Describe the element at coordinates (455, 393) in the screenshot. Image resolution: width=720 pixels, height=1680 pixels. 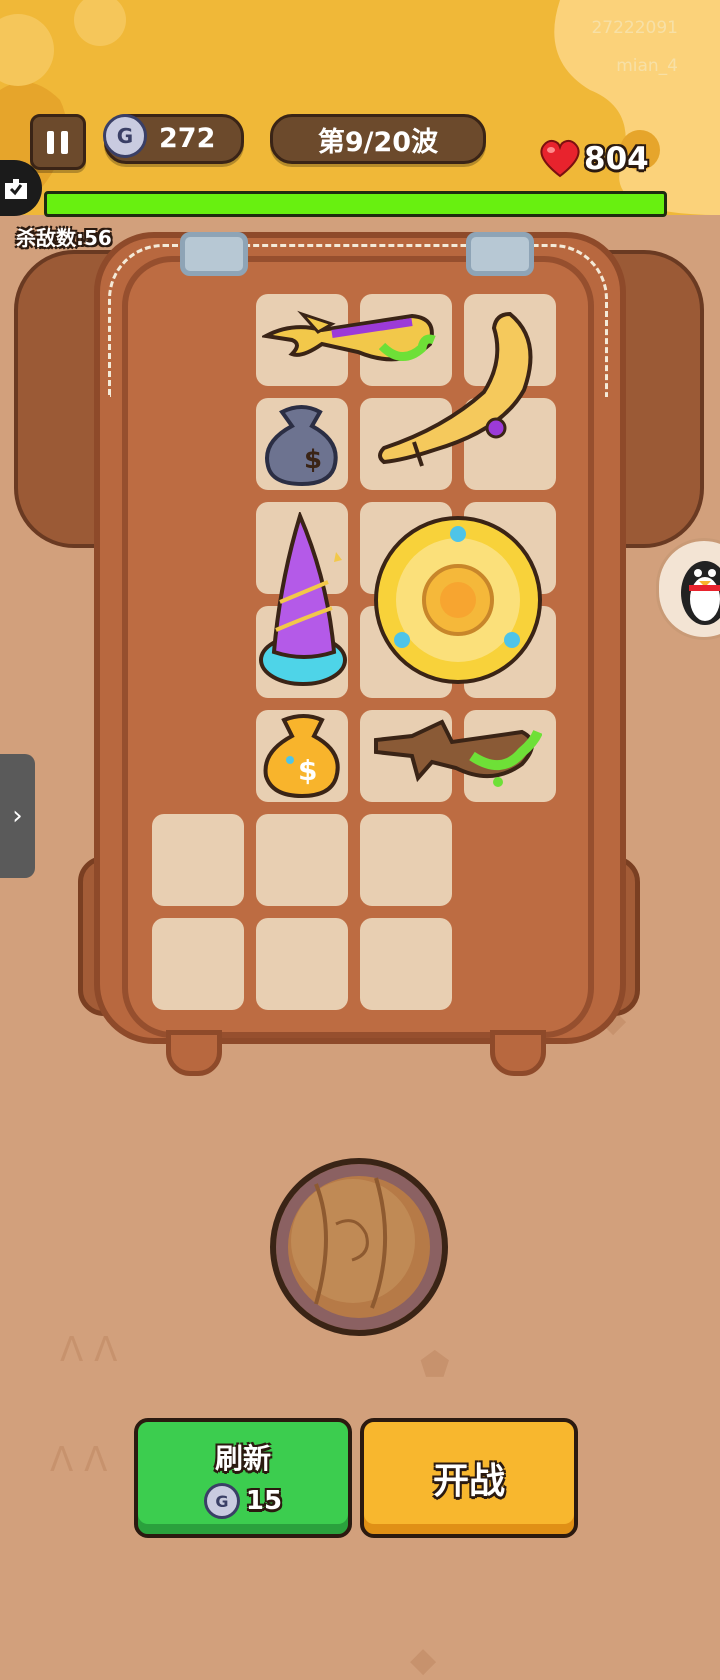
I see `boomerang-icon` at that location.